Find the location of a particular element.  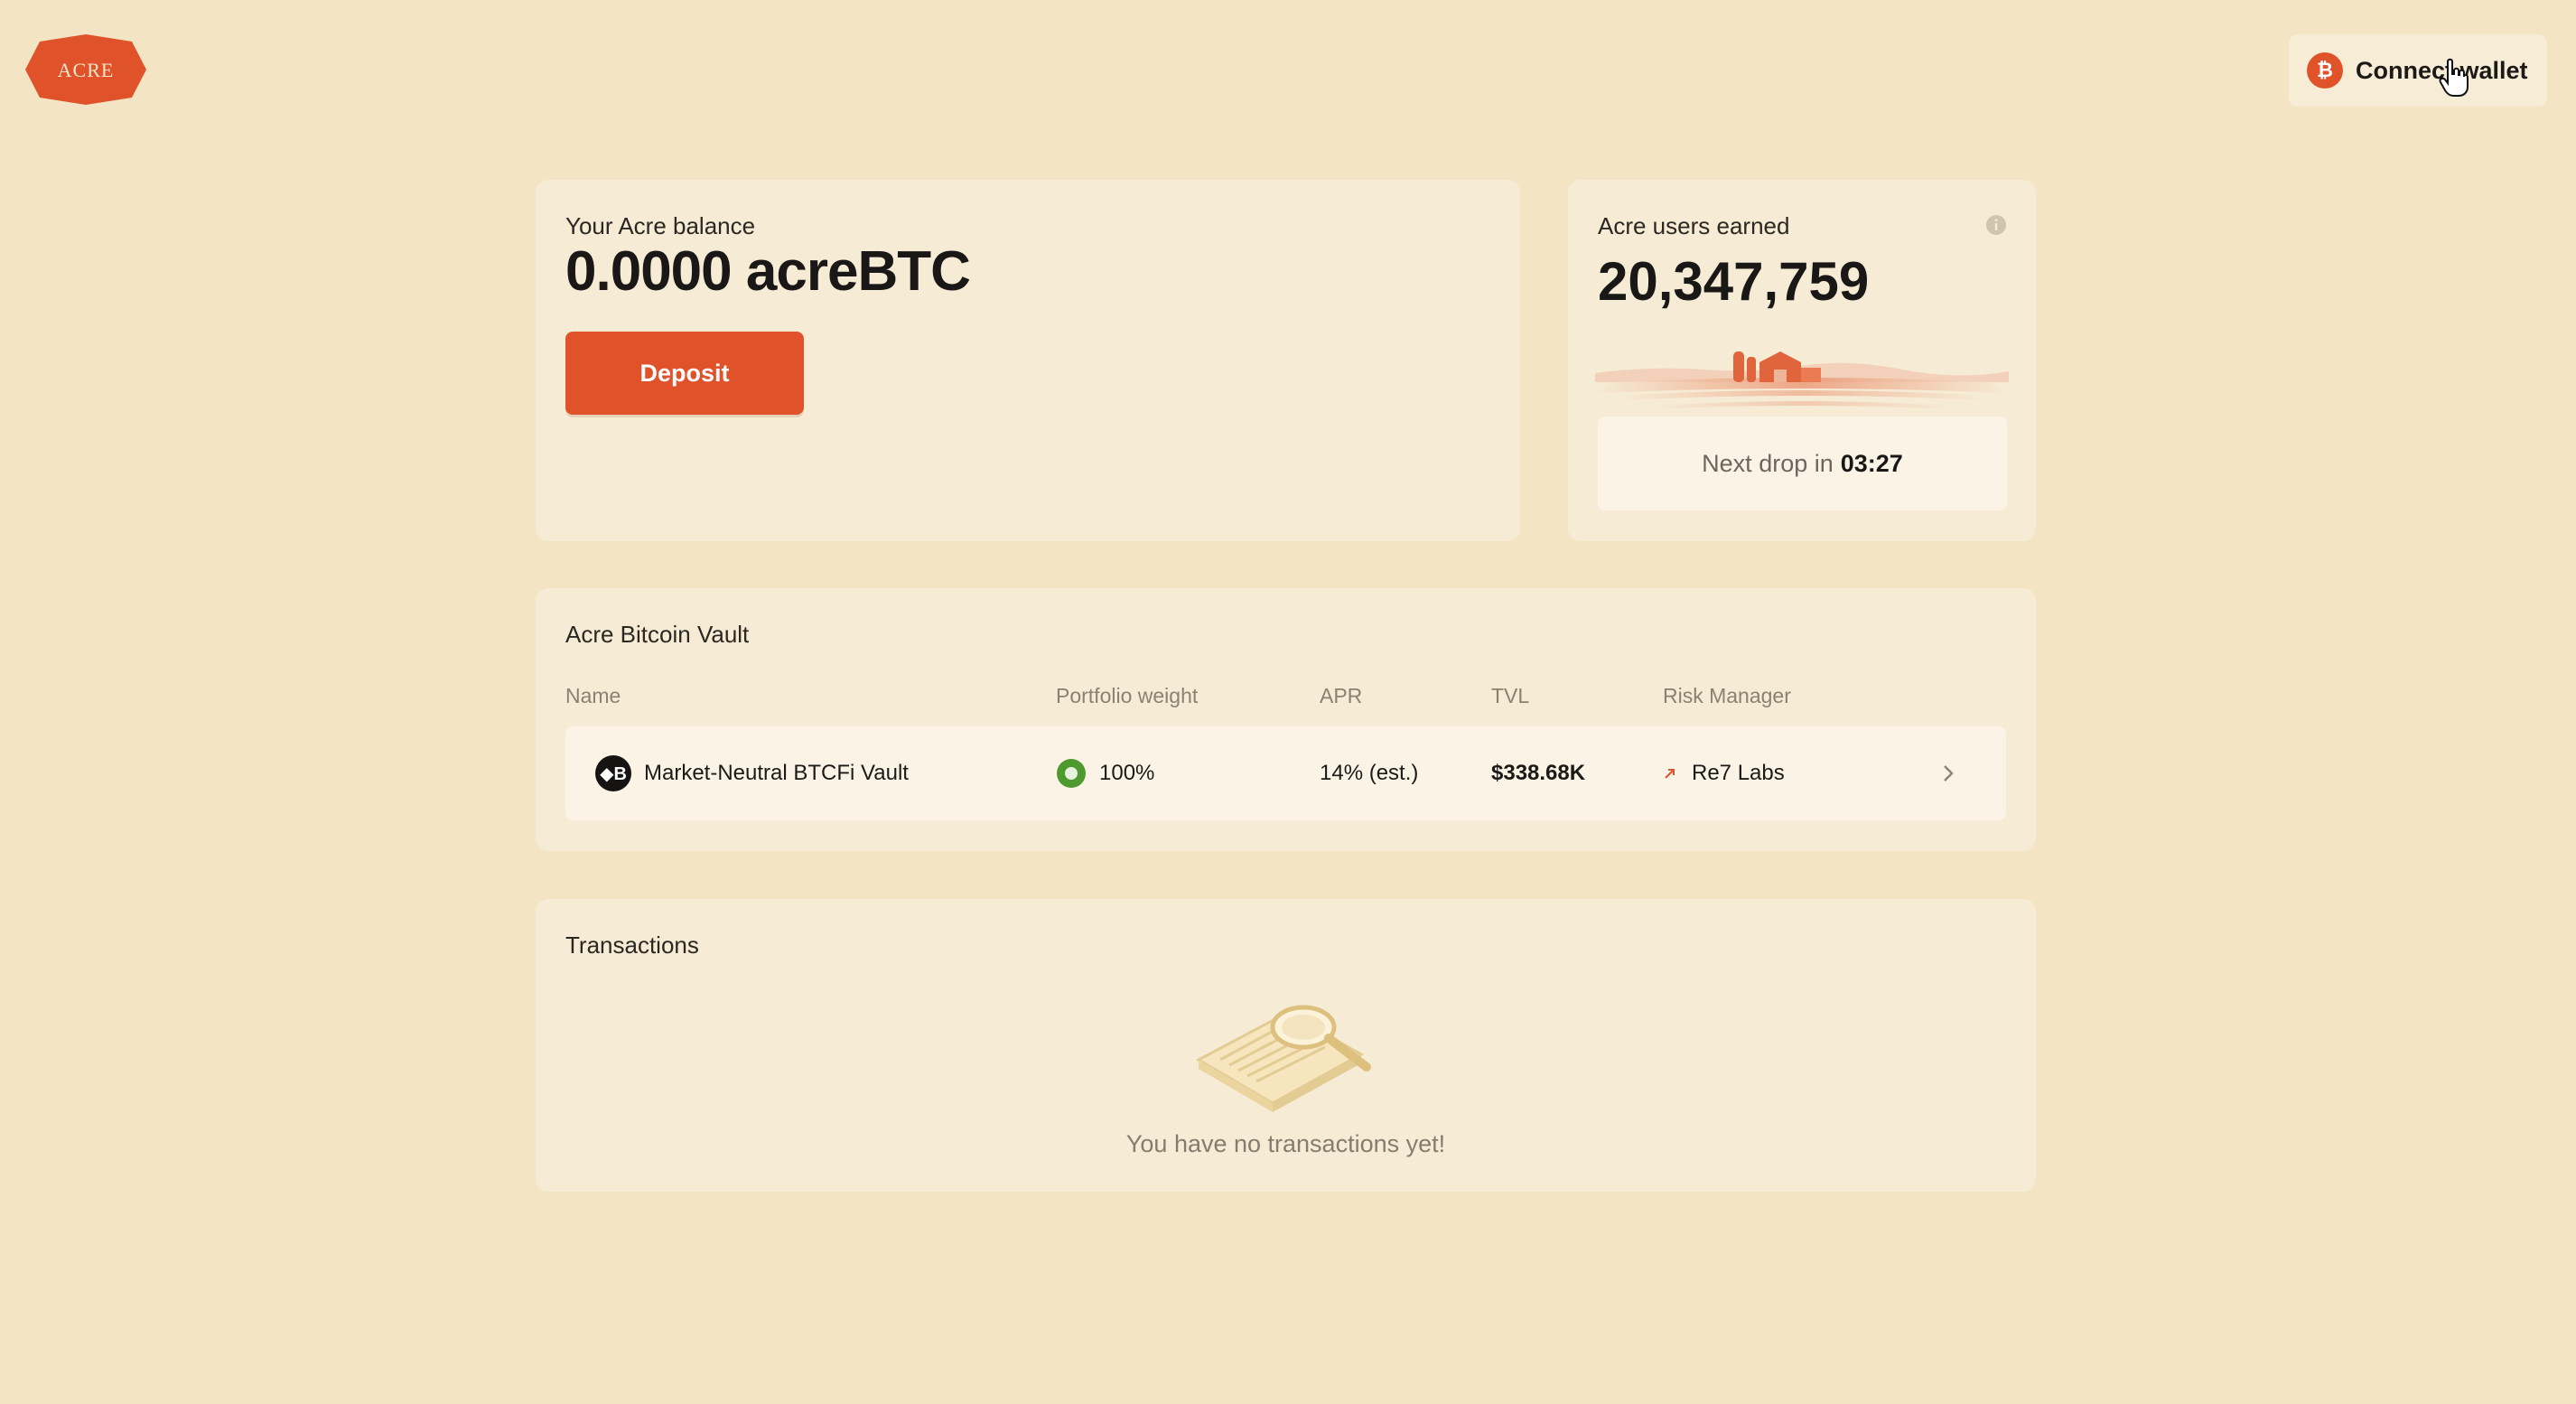

info-icon is located at coordinates (1996, 225).